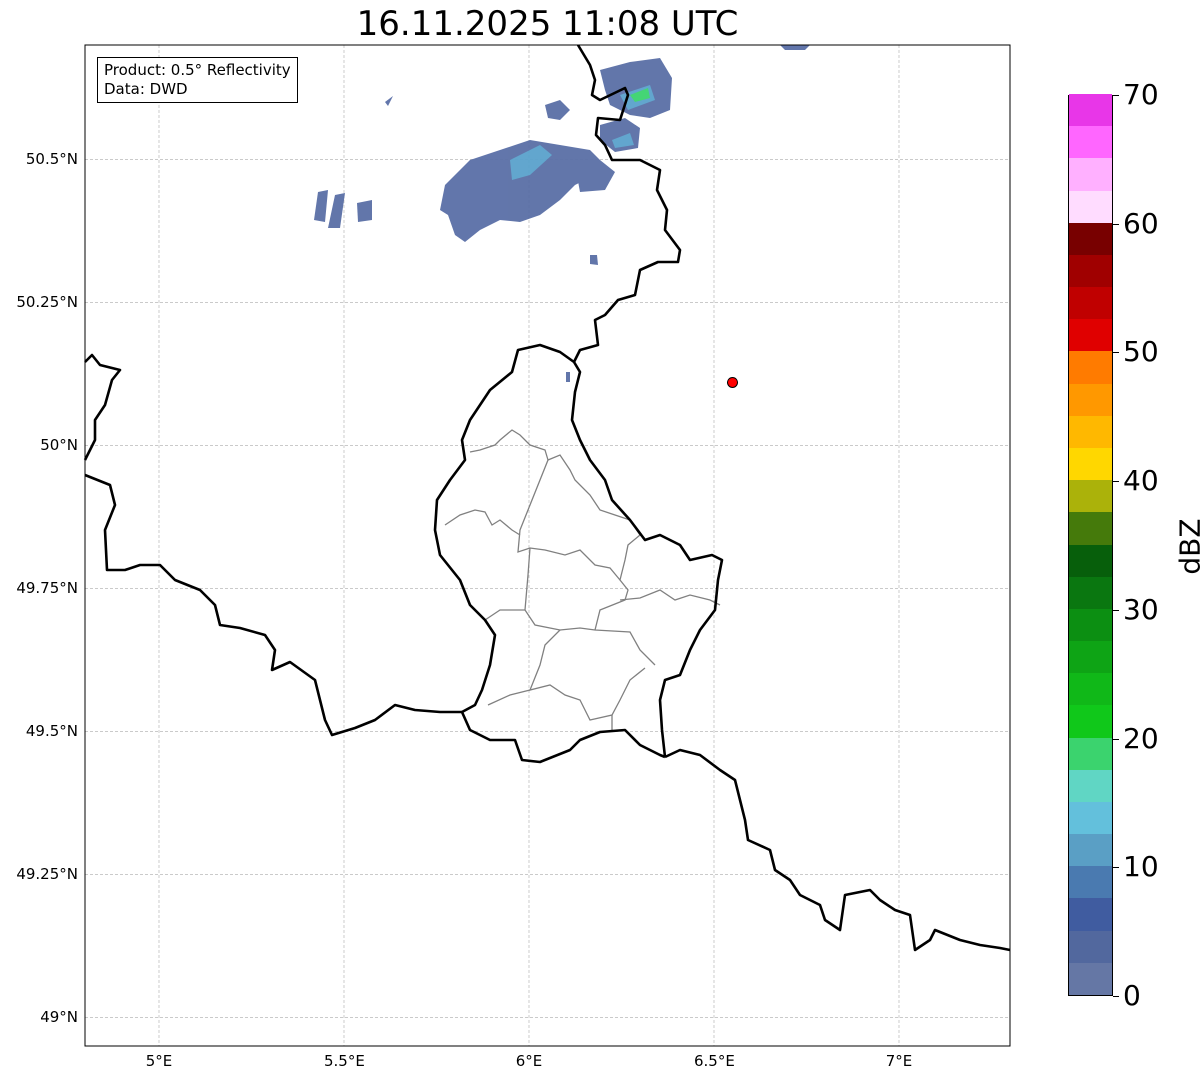 The image size is (1202, 1081). Describe the element at coordinates (1141, 223) in the screenshot. I see `colorbar-tick-label: 60` at that location.